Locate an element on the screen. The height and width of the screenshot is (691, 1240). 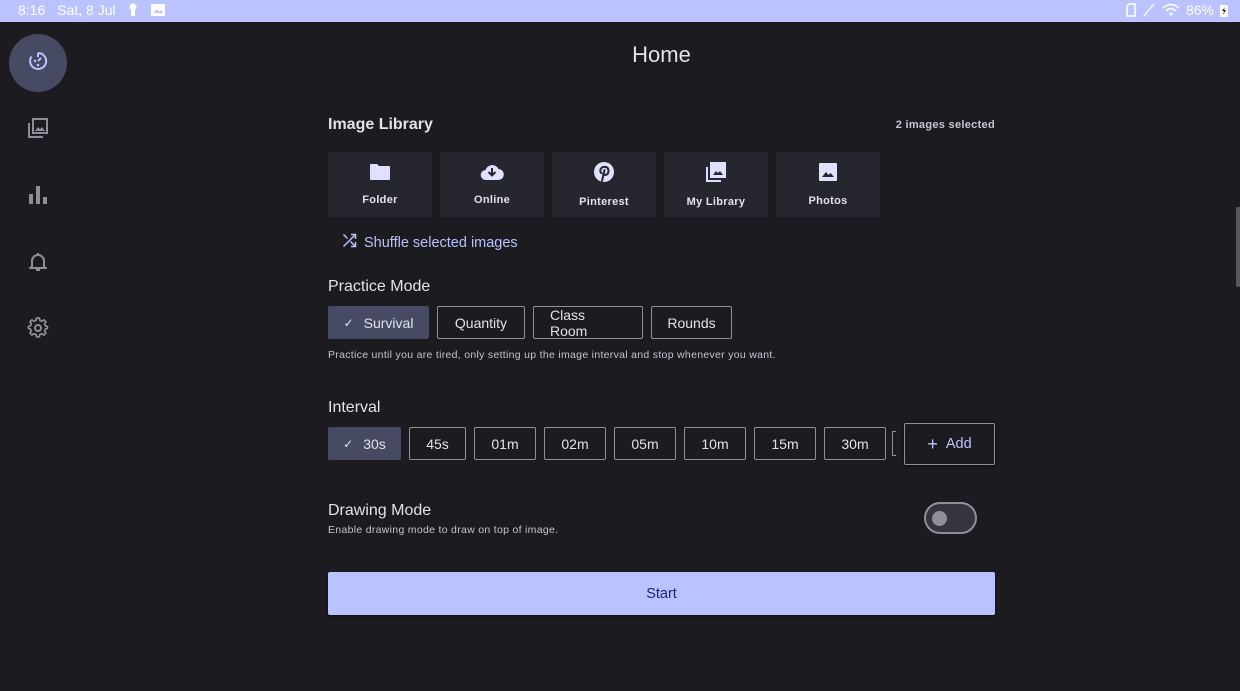
scrollbar is located at coordinates (1238, 247).